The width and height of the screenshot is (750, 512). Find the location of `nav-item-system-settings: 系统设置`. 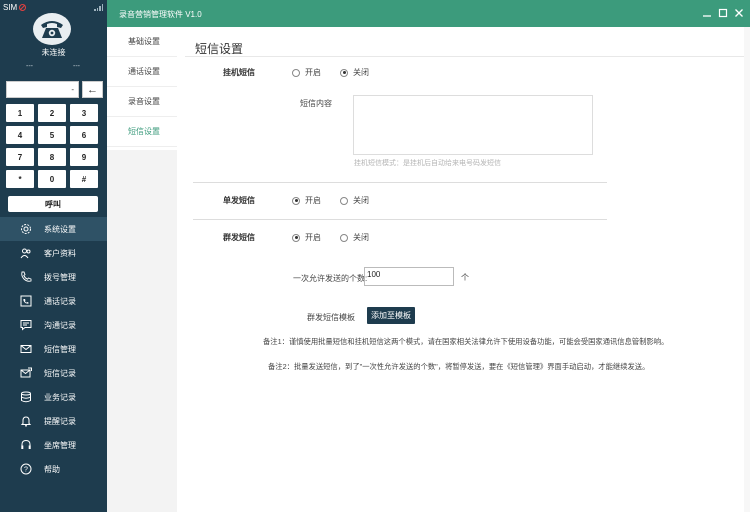

nav-item-system-settings: 系统设置 is located at coordinates (53, 229).